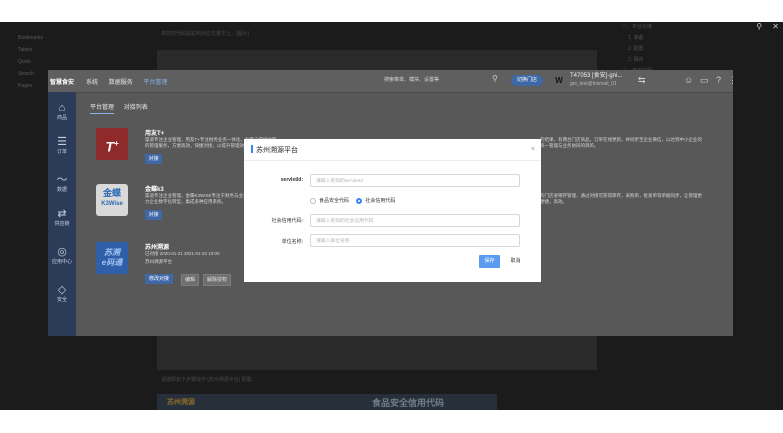  What do you see at coordinates (334, 201) in the screenshot?
I see `radio-label: 食品安全代码` at bounding box center [334, 201].